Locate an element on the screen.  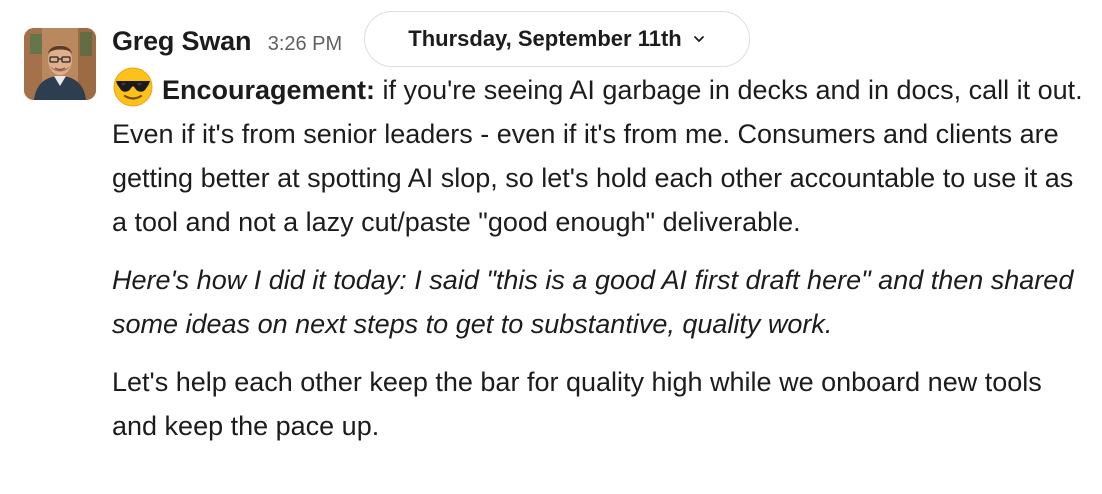
lead-label: Encouragement: is located at coordinates (269, 90).